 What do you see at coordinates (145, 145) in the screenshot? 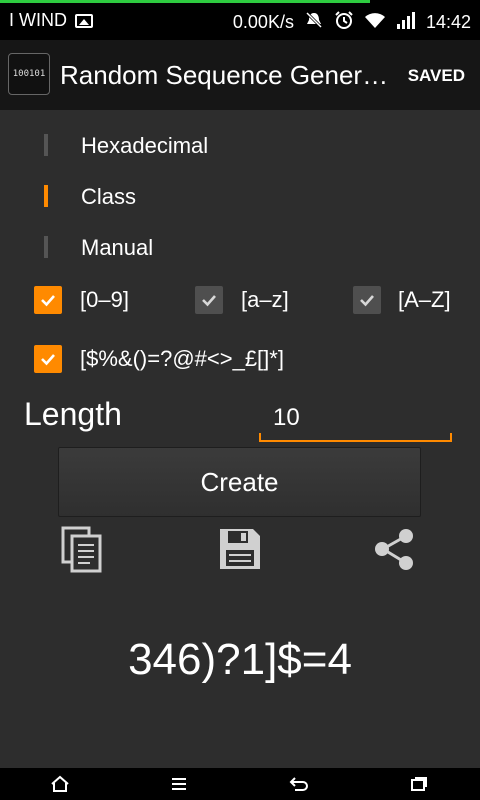
I see `mode-label: Hexadecimal` at bounding box center [145, 145].